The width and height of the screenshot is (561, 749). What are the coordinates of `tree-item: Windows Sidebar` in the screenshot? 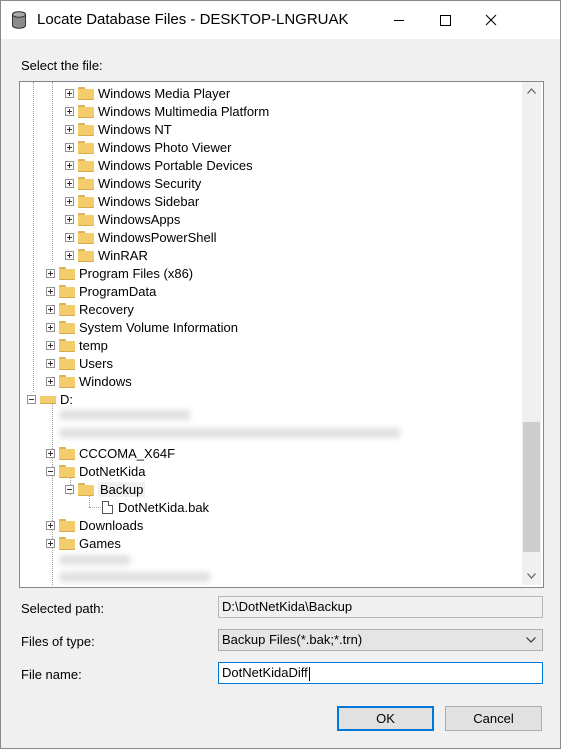 It's located at (132, 201).